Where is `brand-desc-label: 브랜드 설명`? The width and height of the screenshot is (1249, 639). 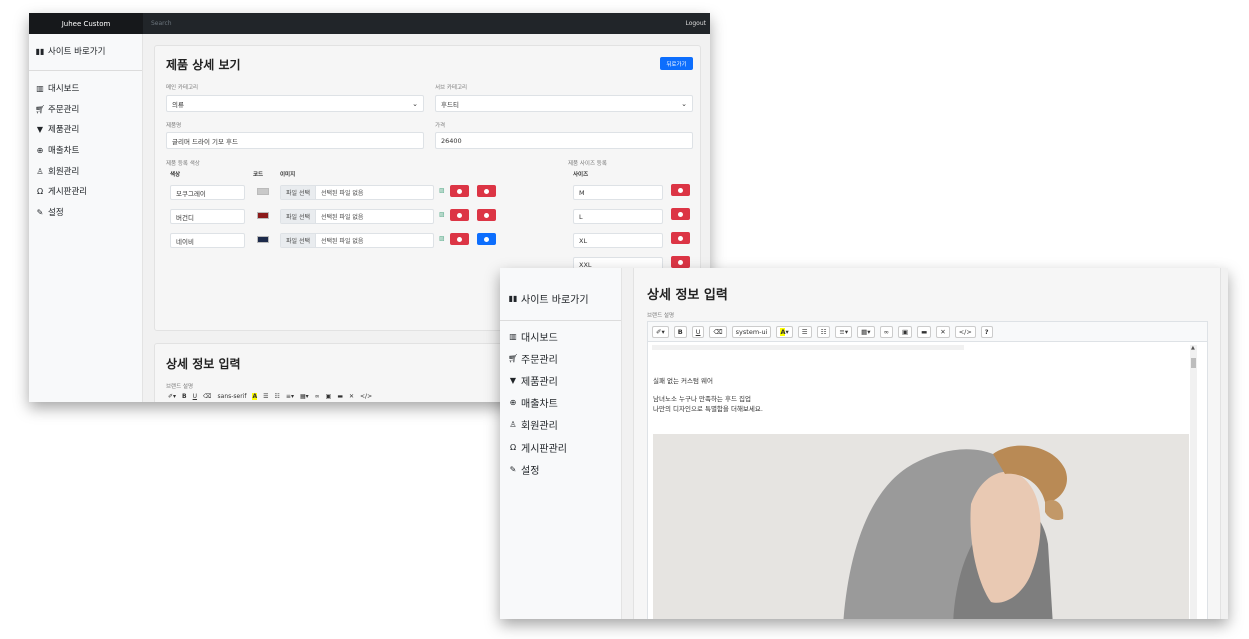 brand-desc-label: 브랜드 설명 is located at coordinates (661, 316).